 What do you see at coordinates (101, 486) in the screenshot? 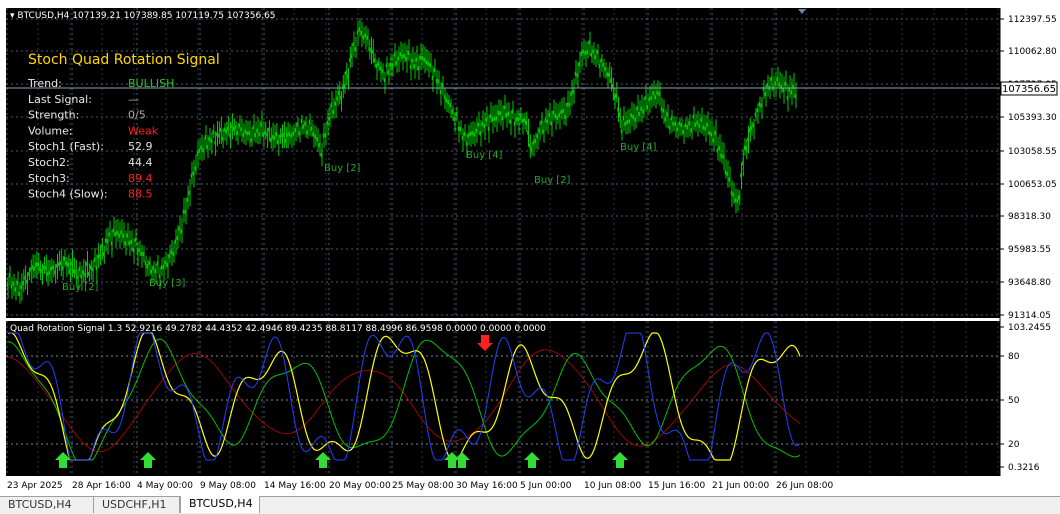
I see `time-label: 28 Apr 16:00` at bounding box center [101, 486].